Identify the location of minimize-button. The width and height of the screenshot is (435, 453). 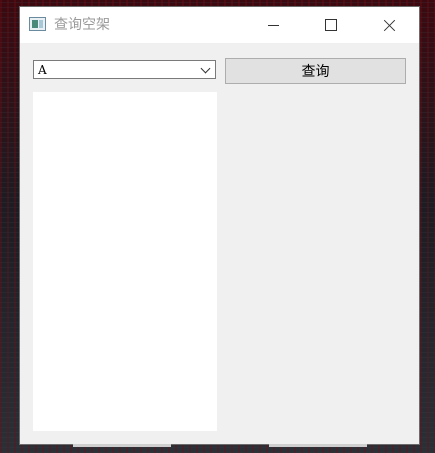
(273, 25).